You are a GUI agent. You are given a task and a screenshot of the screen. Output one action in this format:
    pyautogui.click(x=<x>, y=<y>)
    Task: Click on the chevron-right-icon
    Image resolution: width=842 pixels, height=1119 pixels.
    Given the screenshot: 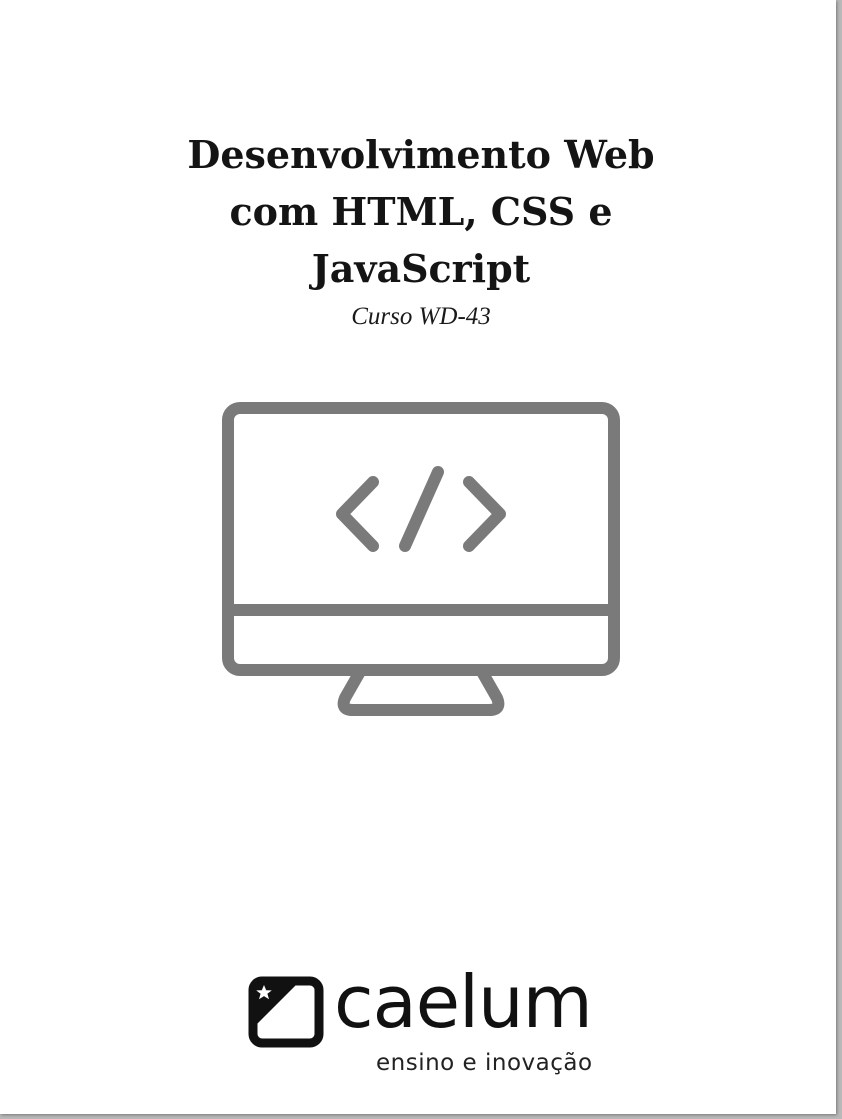 What is the action you would take?
    pyautogui.click(x=484, y=514)
    